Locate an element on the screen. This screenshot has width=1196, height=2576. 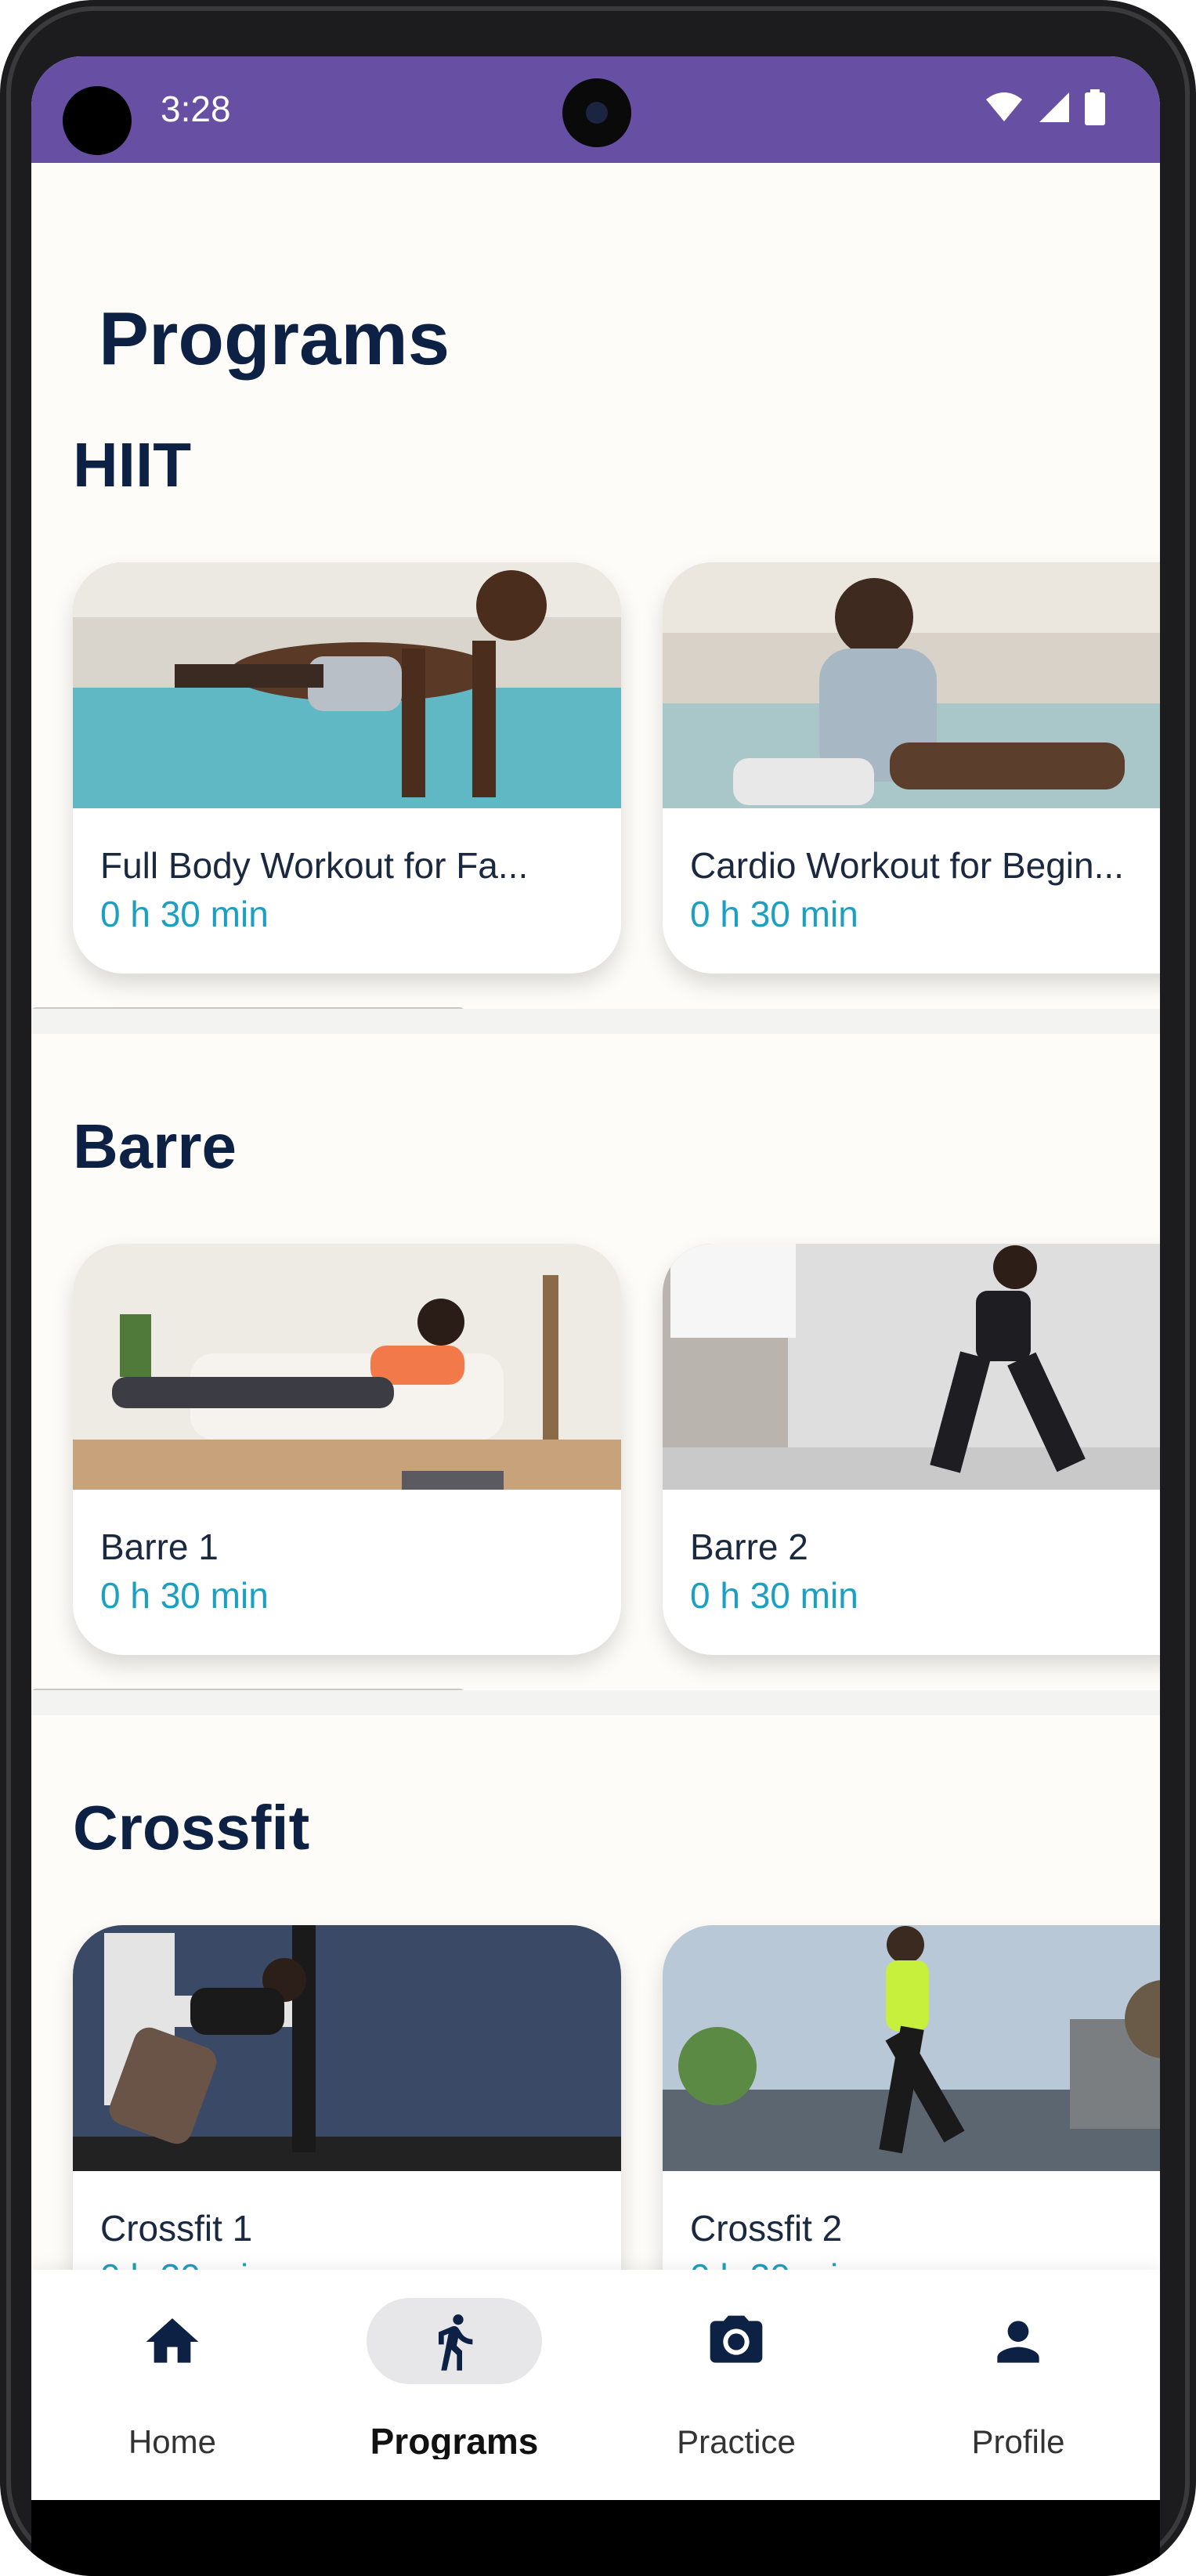
status-bar: 3:28 is located at coordinates (595, 109).